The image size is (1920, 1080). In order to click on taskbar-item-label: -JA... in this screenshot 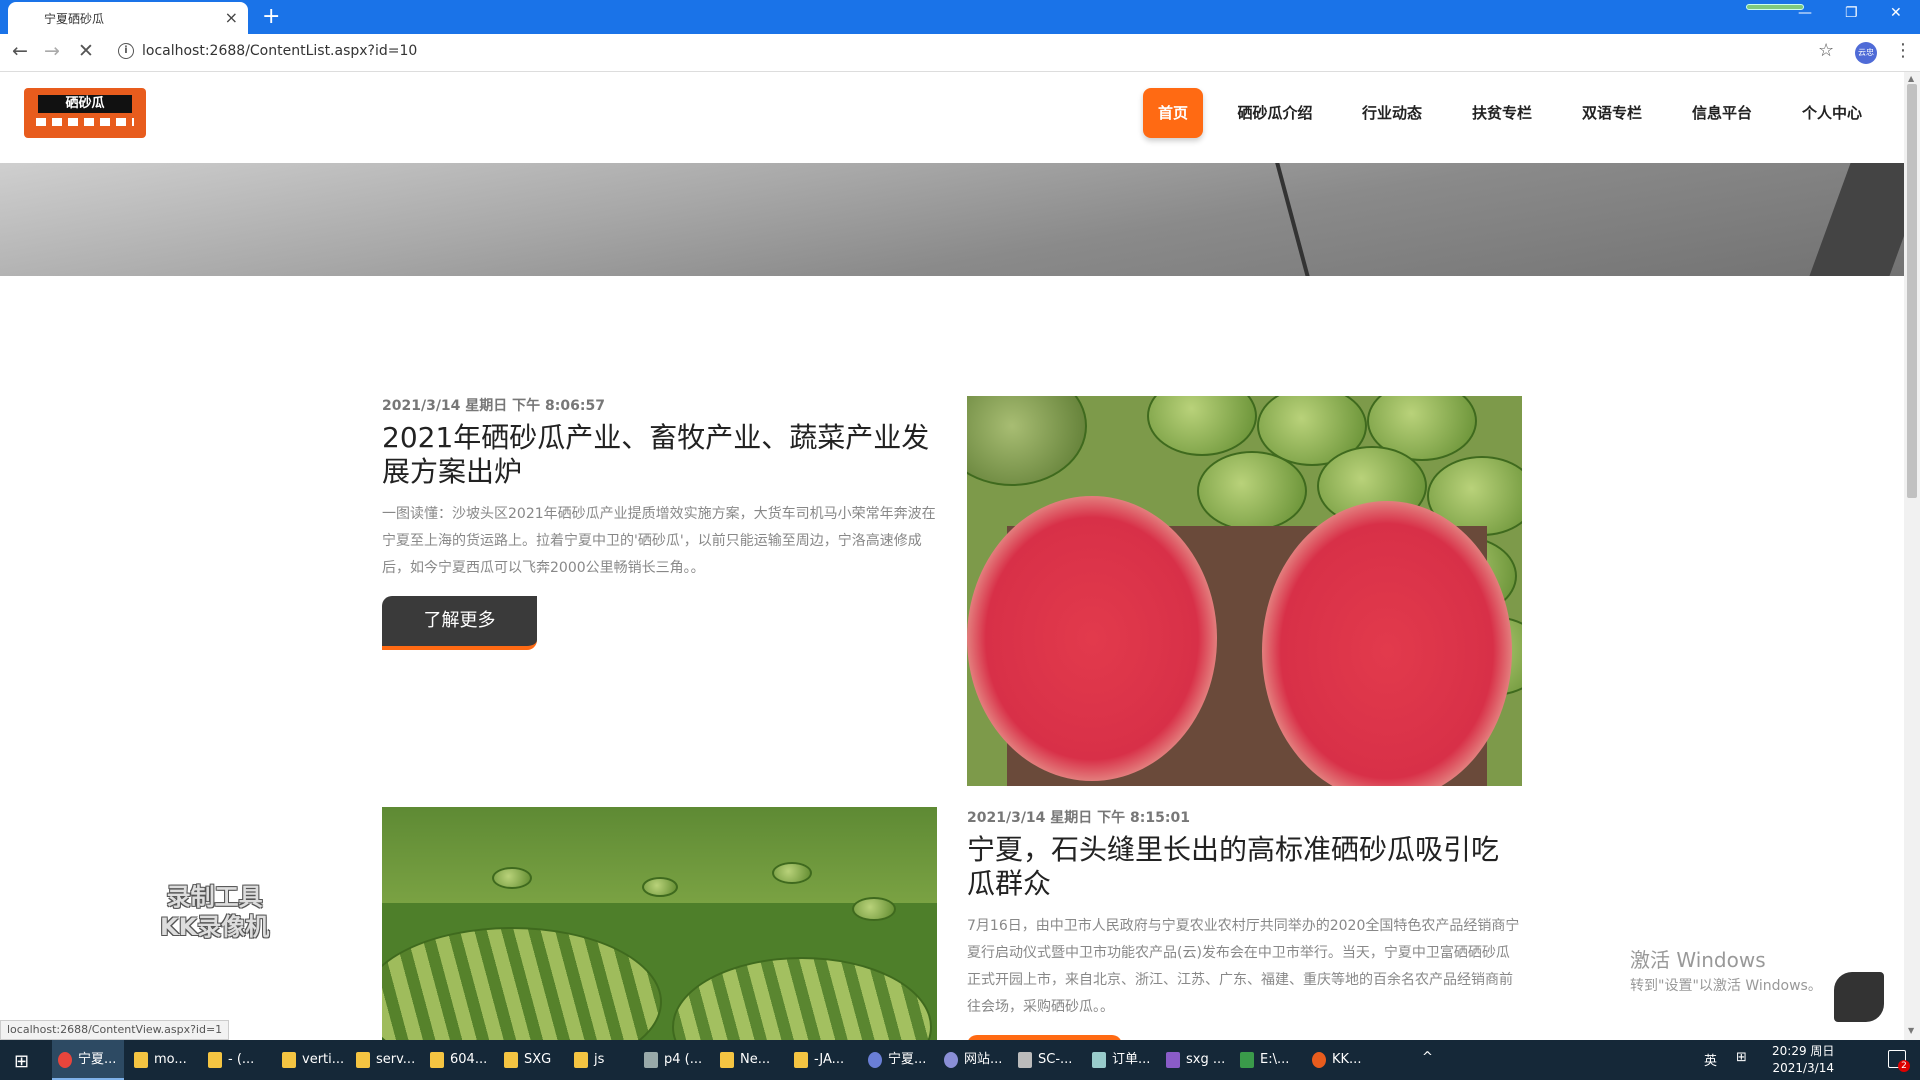, I will do `click(829, 1059)`.